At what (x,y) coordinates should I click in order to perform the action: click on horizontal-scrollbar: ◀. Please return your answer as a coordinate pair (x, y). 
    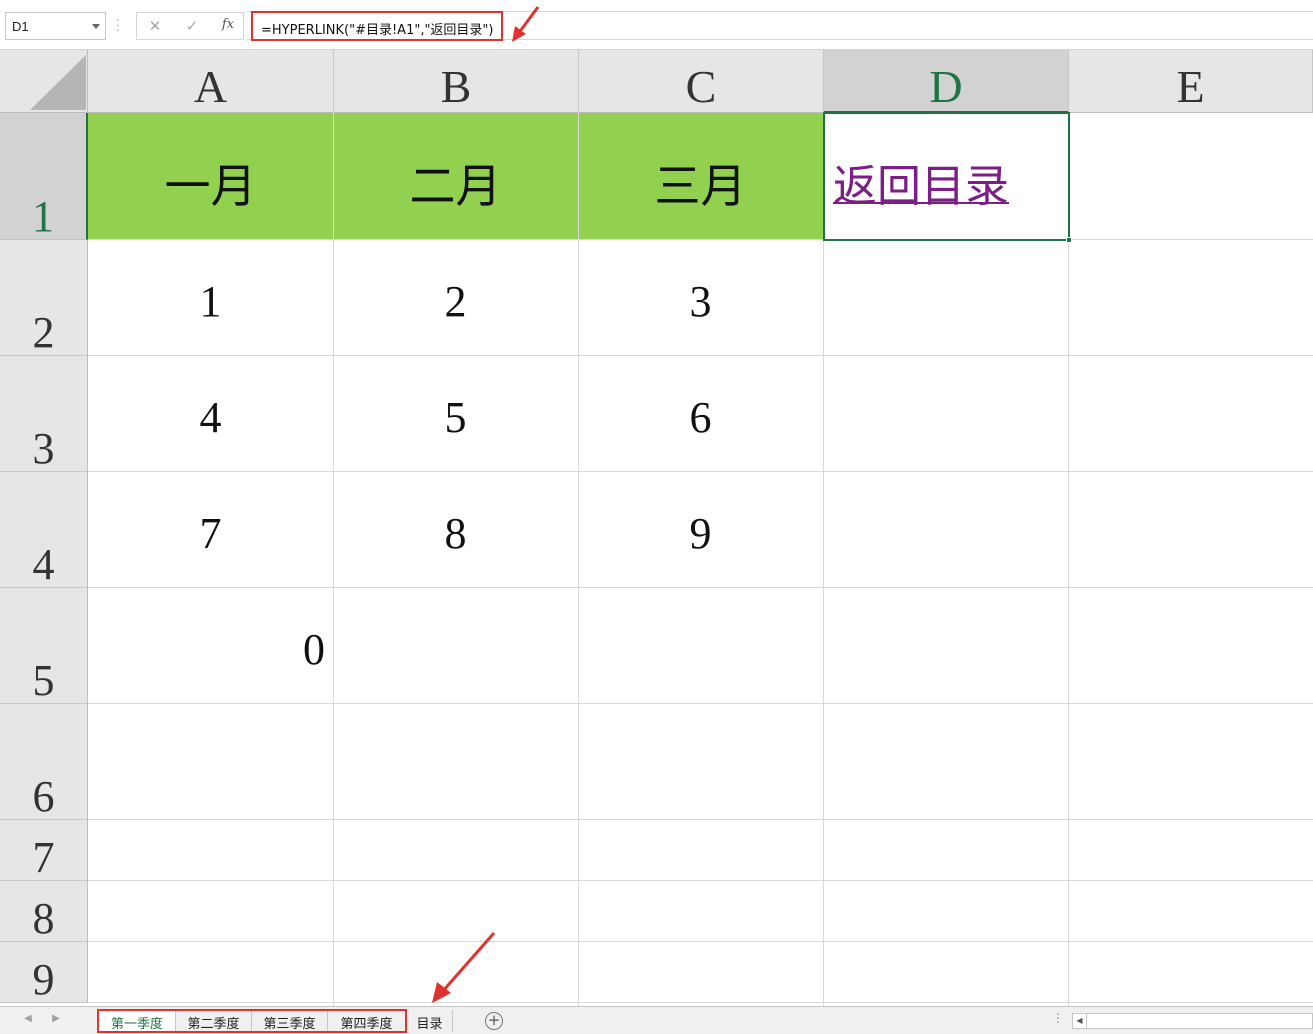
    Looking at the image, I should click on (1192, 1021).